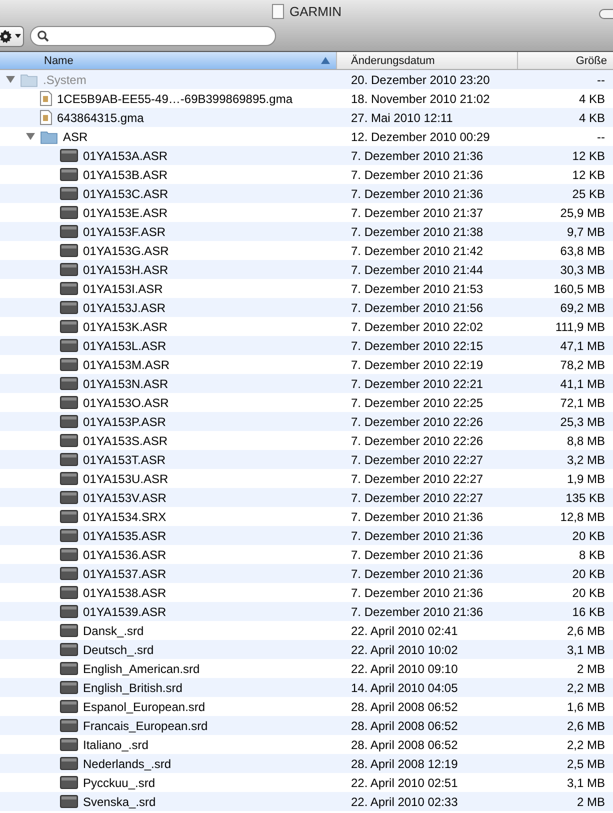 The height and width of the screenshot is (813, 613). Describe the element at coordinates (586, 649) in the screenshot. I see `file-size: 3,1 MB` at that location.